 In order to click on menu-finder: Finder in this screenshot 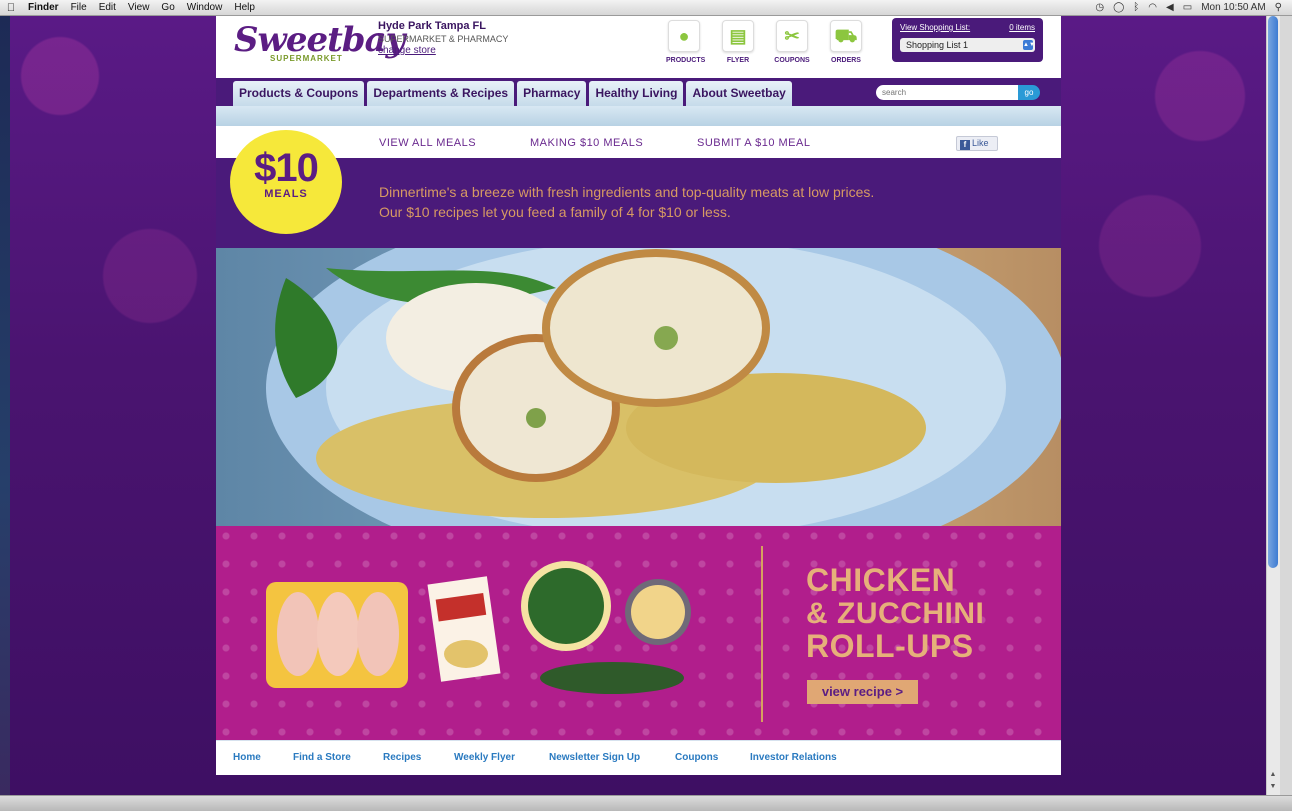, I will do `click(43, 8)`.